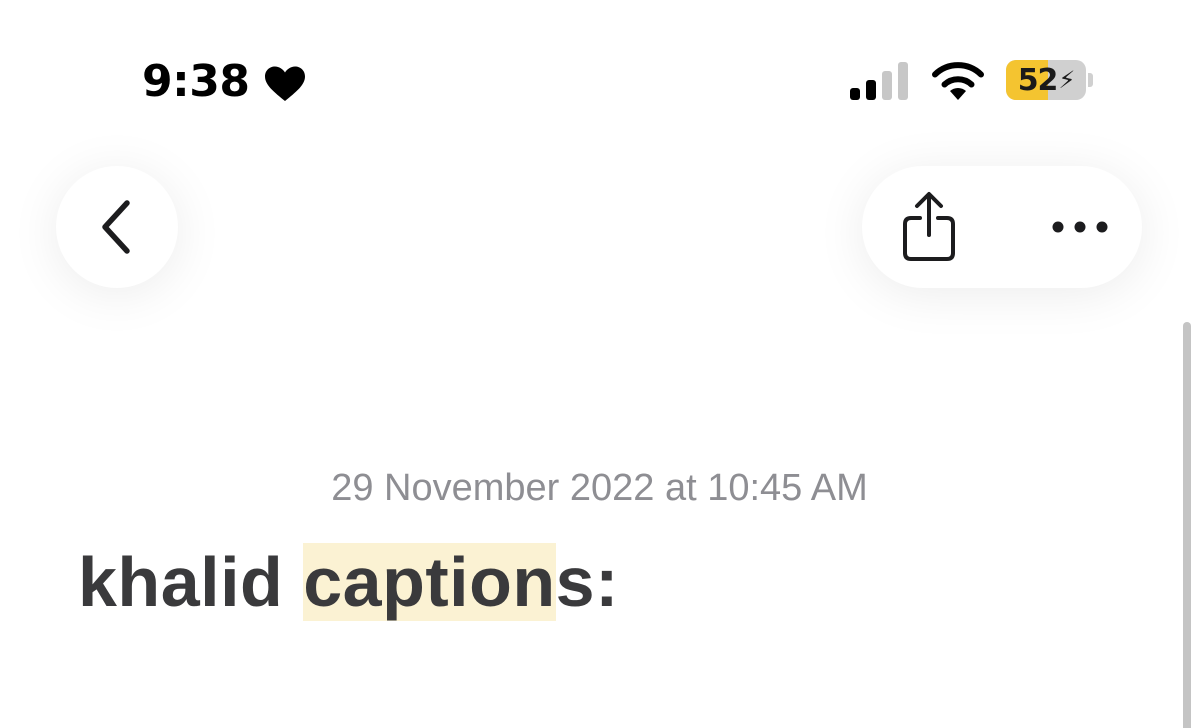 Image resolution: width=1199 pixels, height=728 pixels. What do you see at coordinates (958, 81) in the screenshot?
I see `wifi-icon` at bounding box center [958, 81].